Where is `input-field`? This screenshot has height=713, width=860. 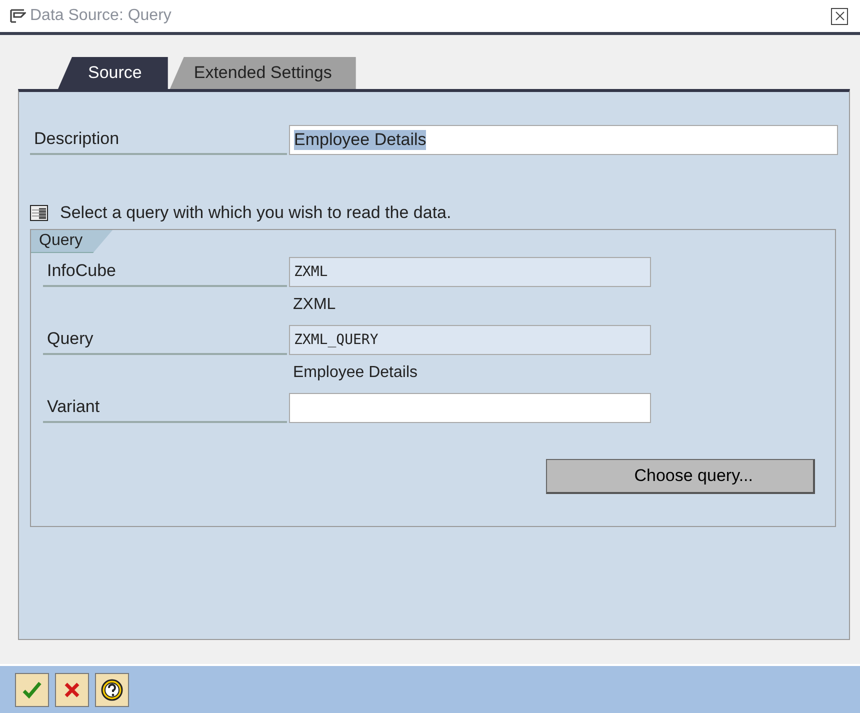
input-field is located at coordinates (470, 408).